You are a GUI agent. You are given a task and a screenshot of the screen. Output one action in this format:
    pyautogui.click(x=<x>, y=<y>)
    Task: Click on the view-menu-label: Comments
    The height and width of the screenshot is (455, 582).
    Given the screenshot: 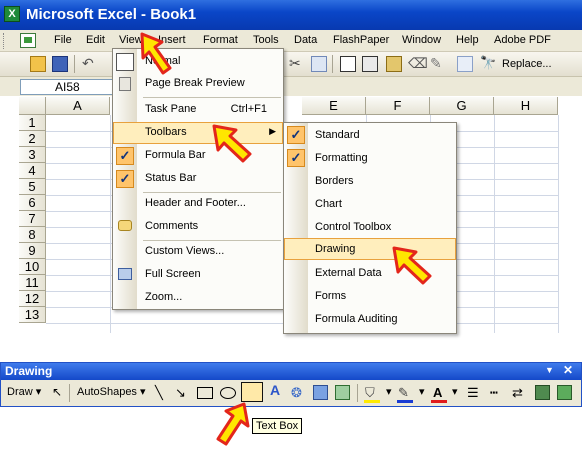 What is the action you would take?
    pyautogui.click(x=172, y=226)
    